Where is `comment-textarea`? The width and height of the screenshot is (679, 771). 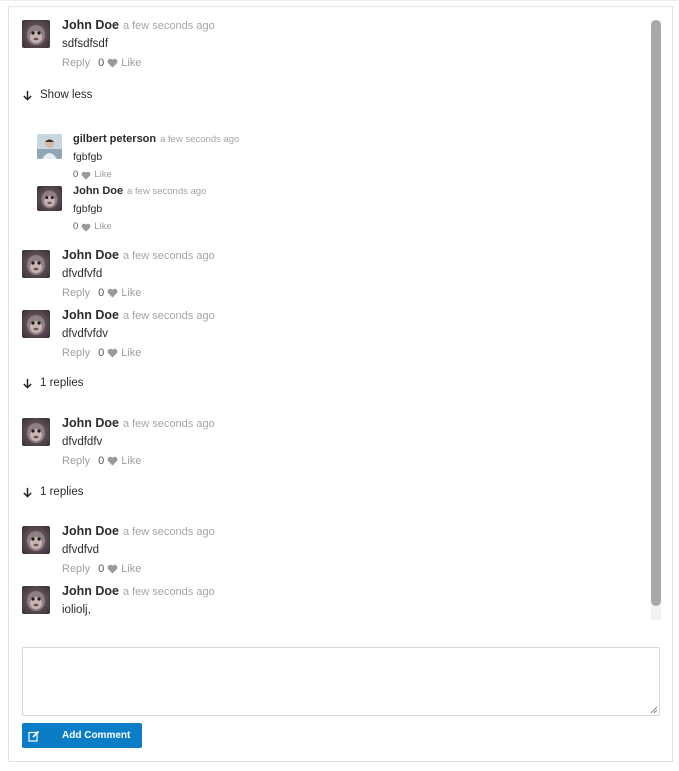 comment-textarea is located at coordinates (341, 681).